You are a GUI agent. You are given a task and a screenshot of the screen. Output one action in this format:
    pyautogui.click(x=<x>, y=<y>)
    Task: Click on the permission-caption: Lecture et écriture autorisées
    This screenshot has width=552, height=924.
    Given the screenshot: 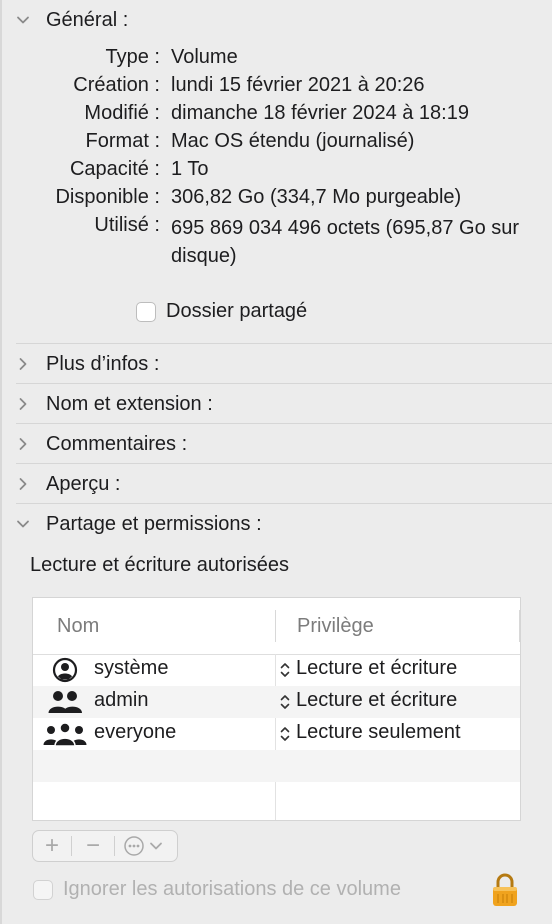 What is the action you would take?
    pyautogui.click(x=160, y=565)
    